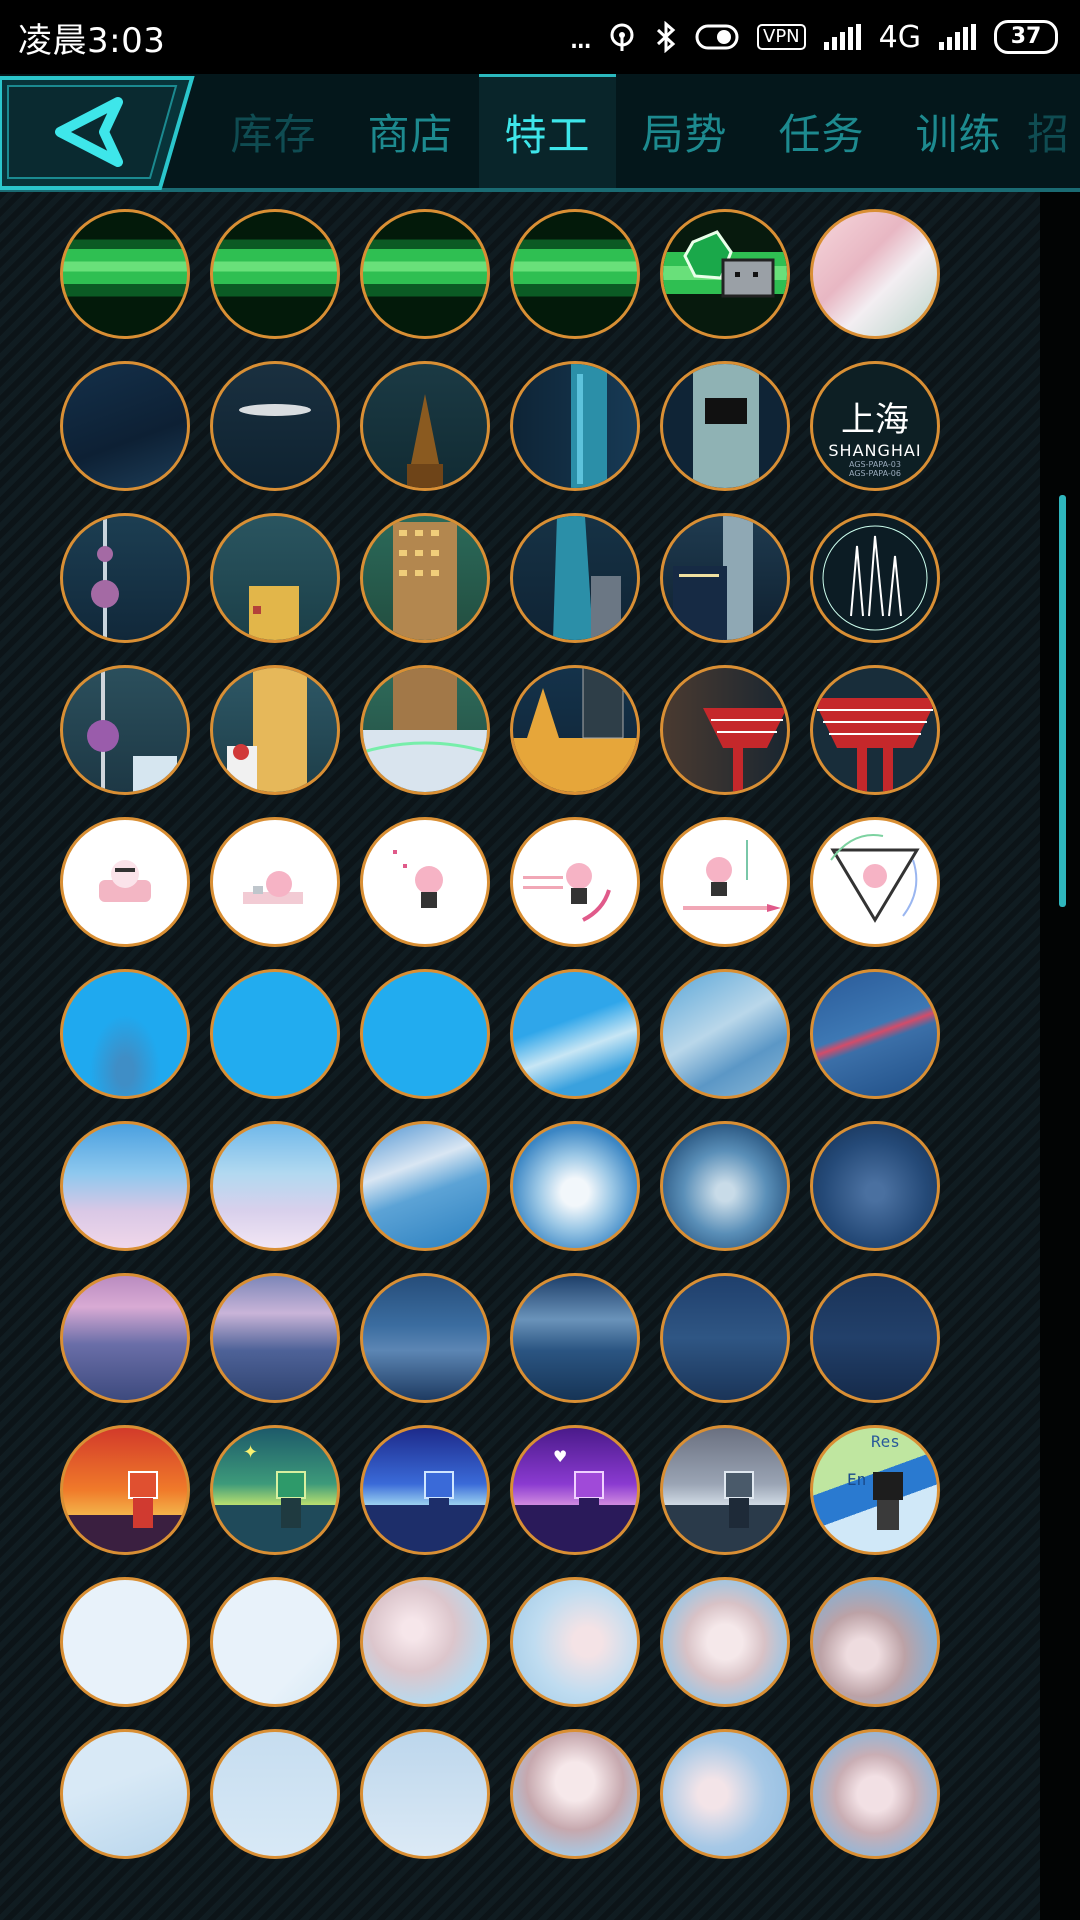 The height and width of the screenshot is (1920, 1080). Describe the element at coordinates (1062, 701) in the screenshot. I see `scrollbar-thumb` at that location.